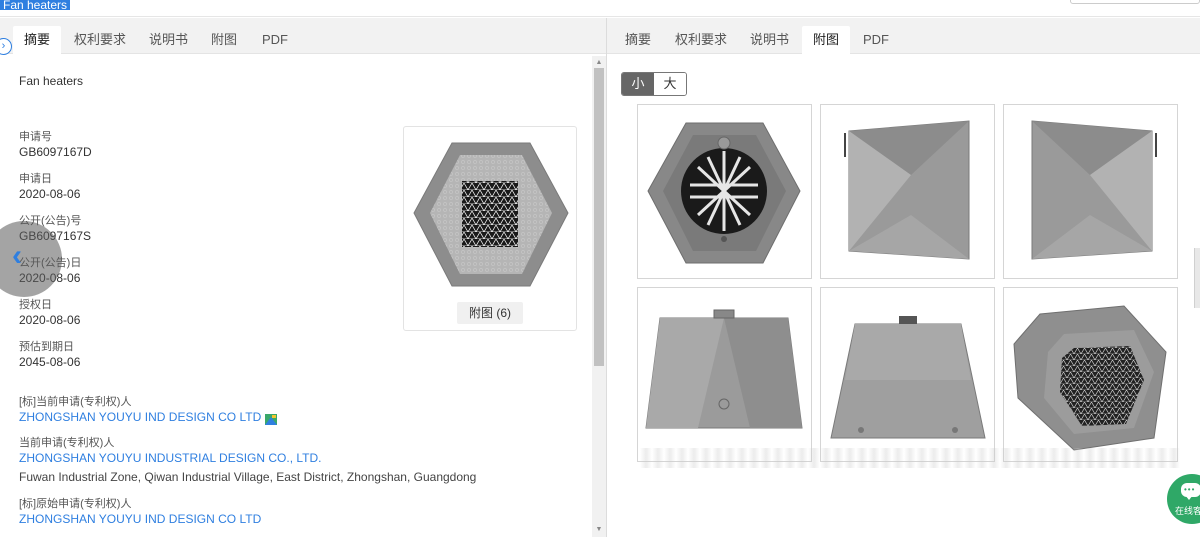  Describe the element at coordinates (1190, 489) in the screenshot. I see `chat-dots-icon: •••` at that location.